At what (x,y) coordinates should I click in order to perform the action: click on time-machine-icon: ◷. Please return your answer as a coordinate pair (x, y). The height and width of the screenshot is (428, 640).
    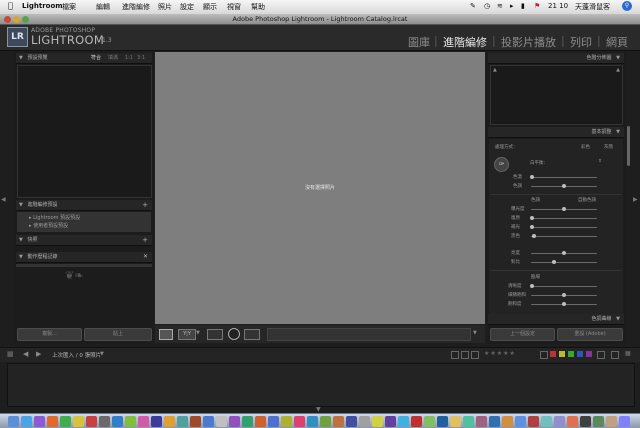
    Looking at the image, I should click on (487, 6).